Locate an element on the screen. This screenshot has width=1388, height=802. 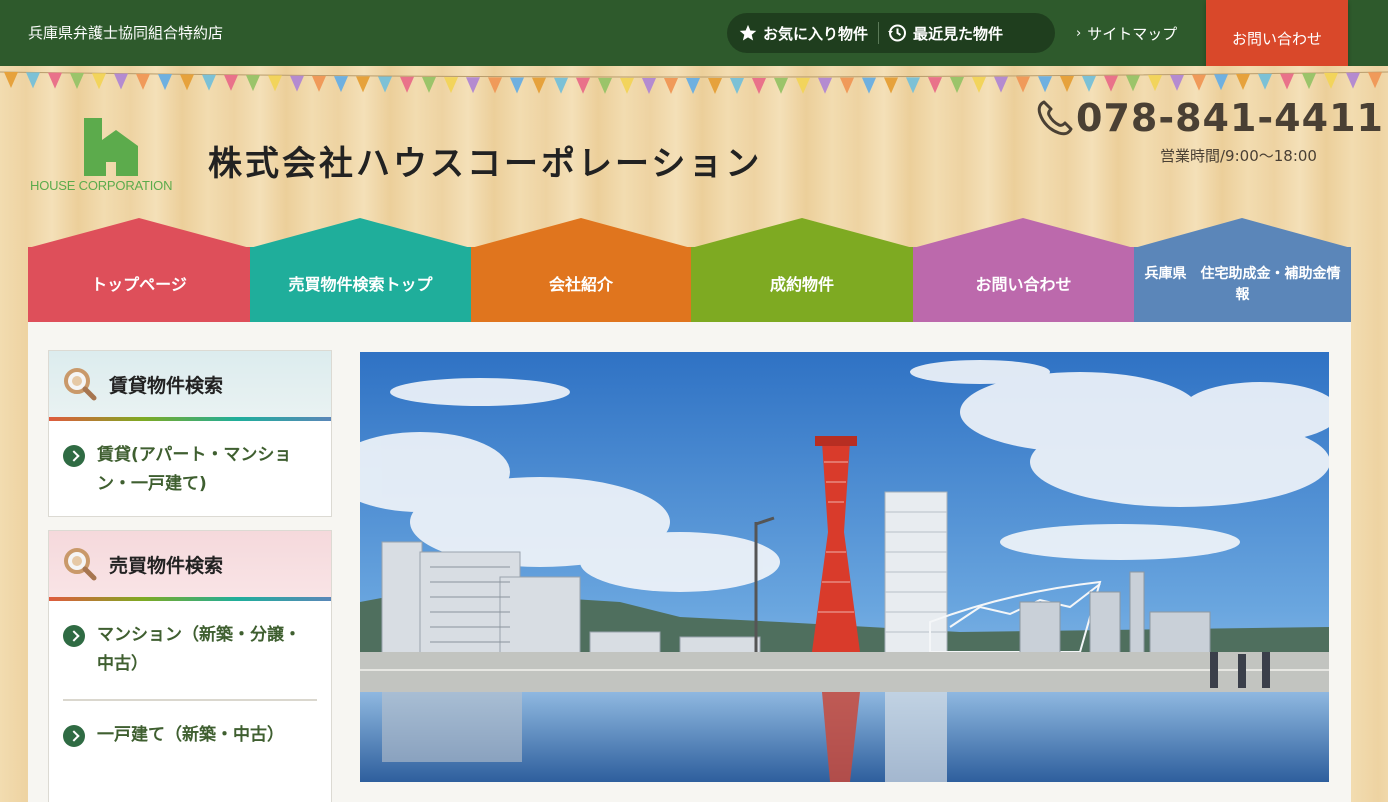
phone-icon is located at coordinates (1055, 118).